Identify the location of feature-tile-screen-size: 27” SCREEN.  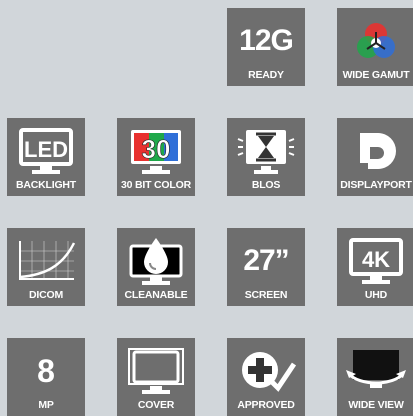
(266, 267).